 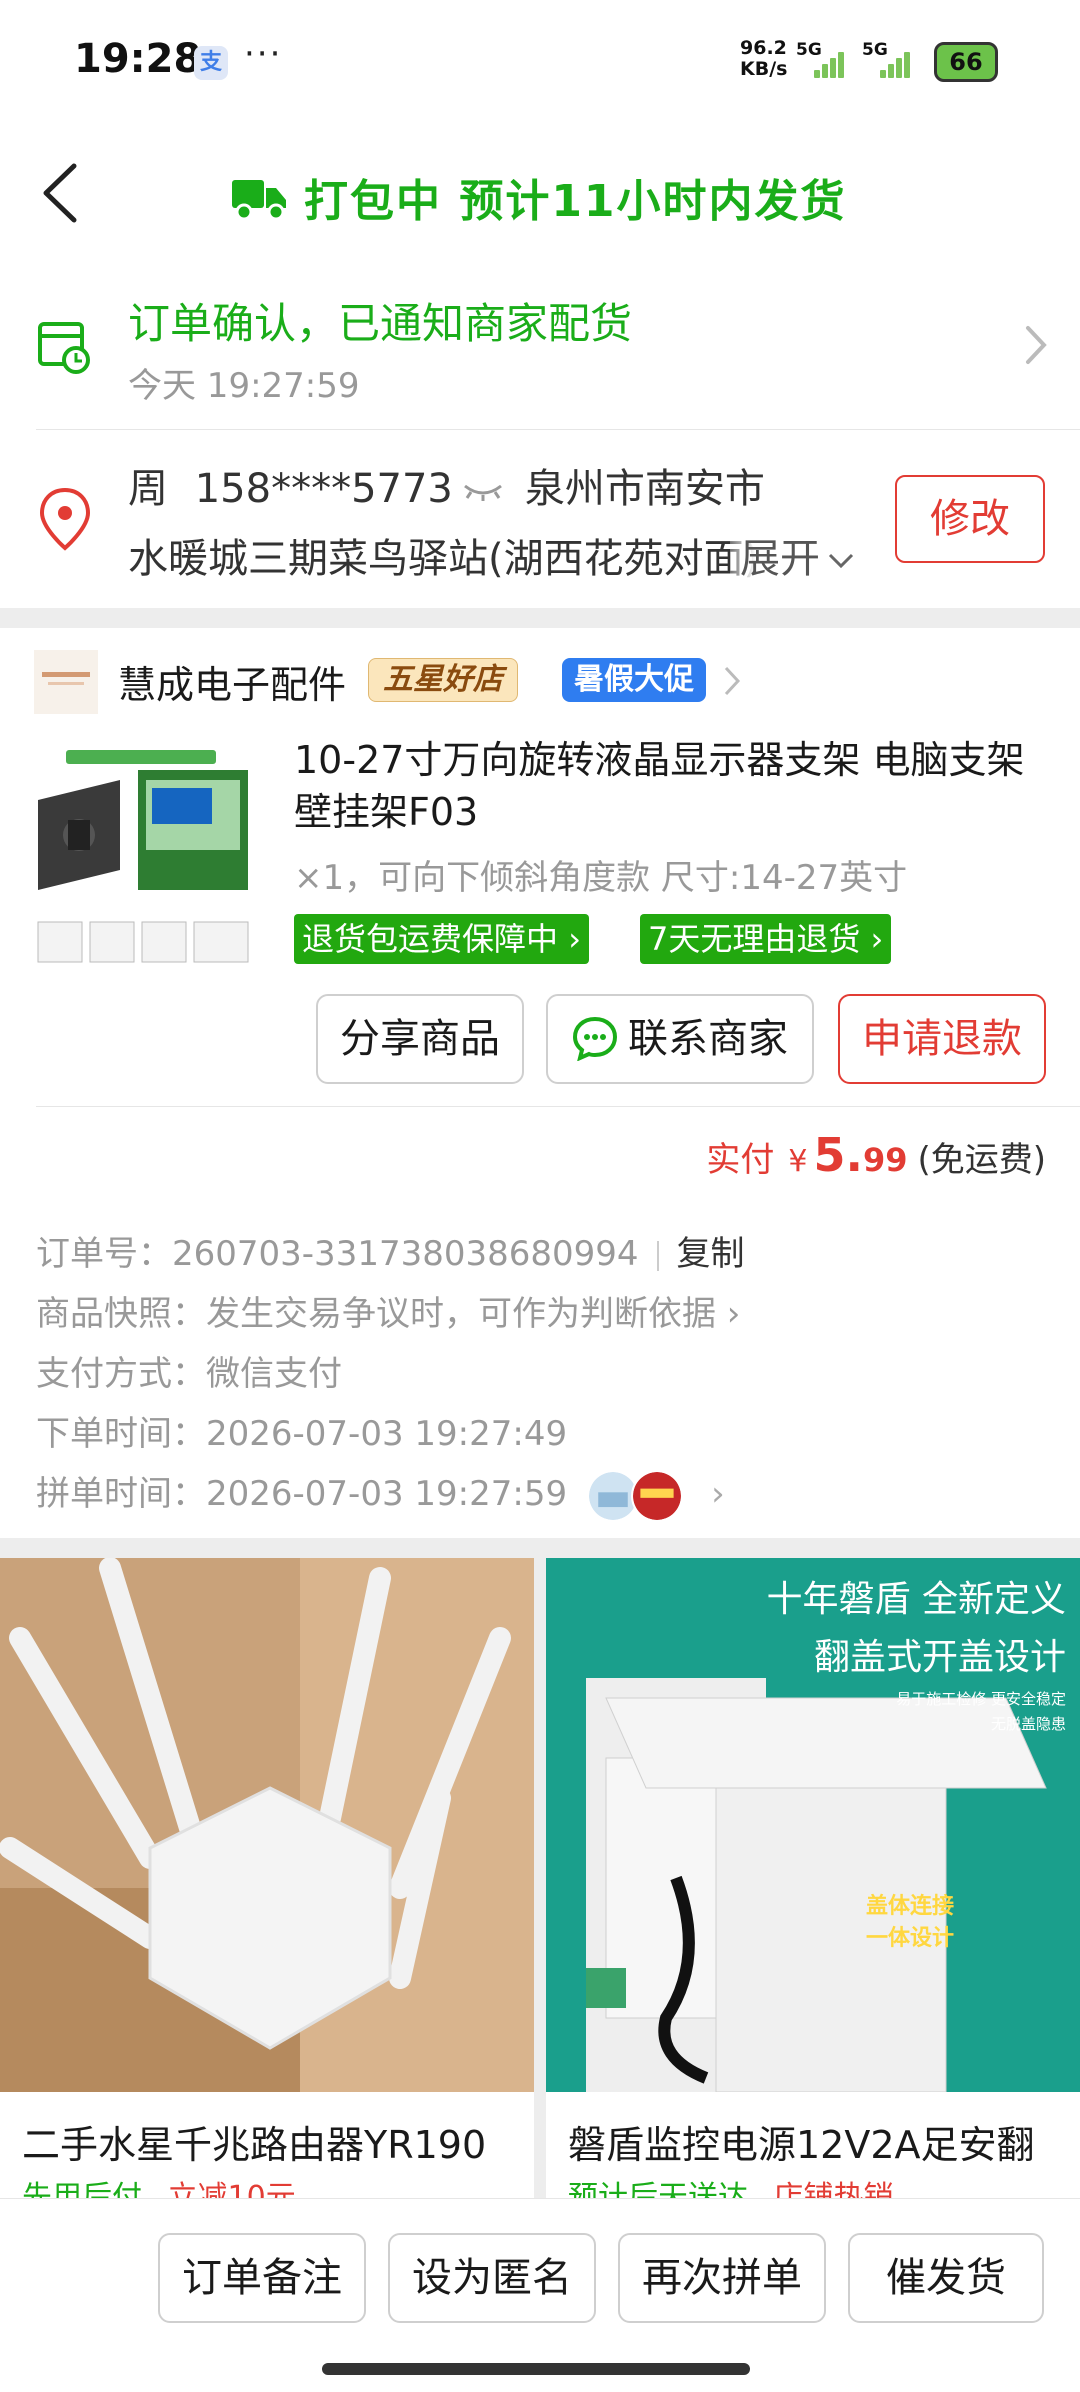 I want to click on recommendation-tags: 预计后天送达 店铺热销, so click(x=731, y=2185).